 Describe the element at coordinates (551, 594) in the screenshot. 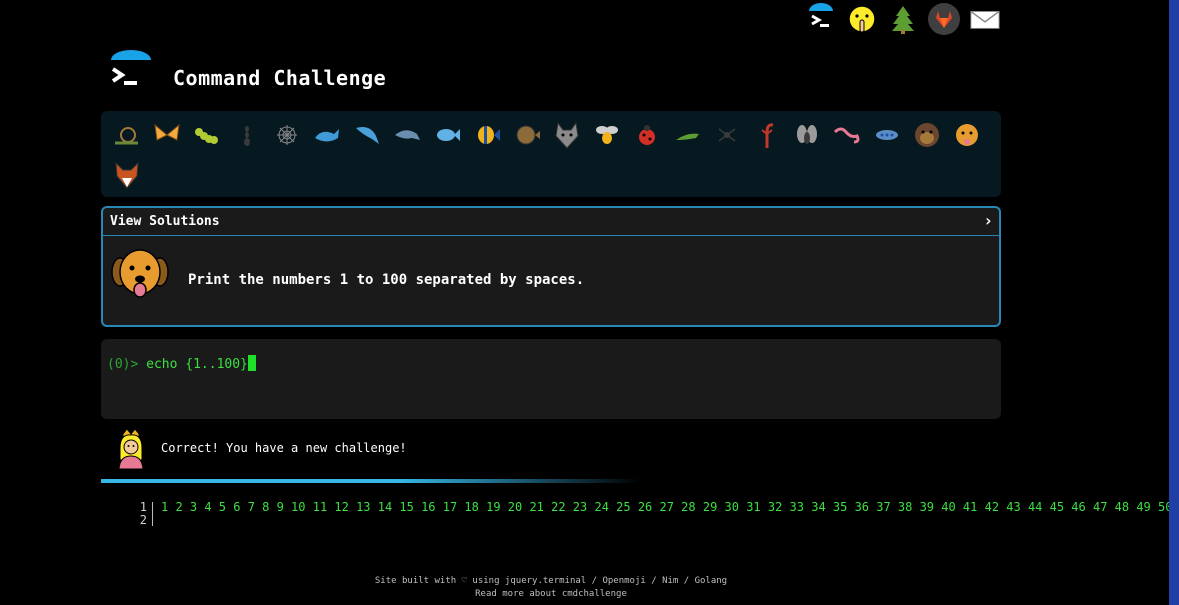

I see `footer-about-link: Read more about cmdchallenge` at that location.